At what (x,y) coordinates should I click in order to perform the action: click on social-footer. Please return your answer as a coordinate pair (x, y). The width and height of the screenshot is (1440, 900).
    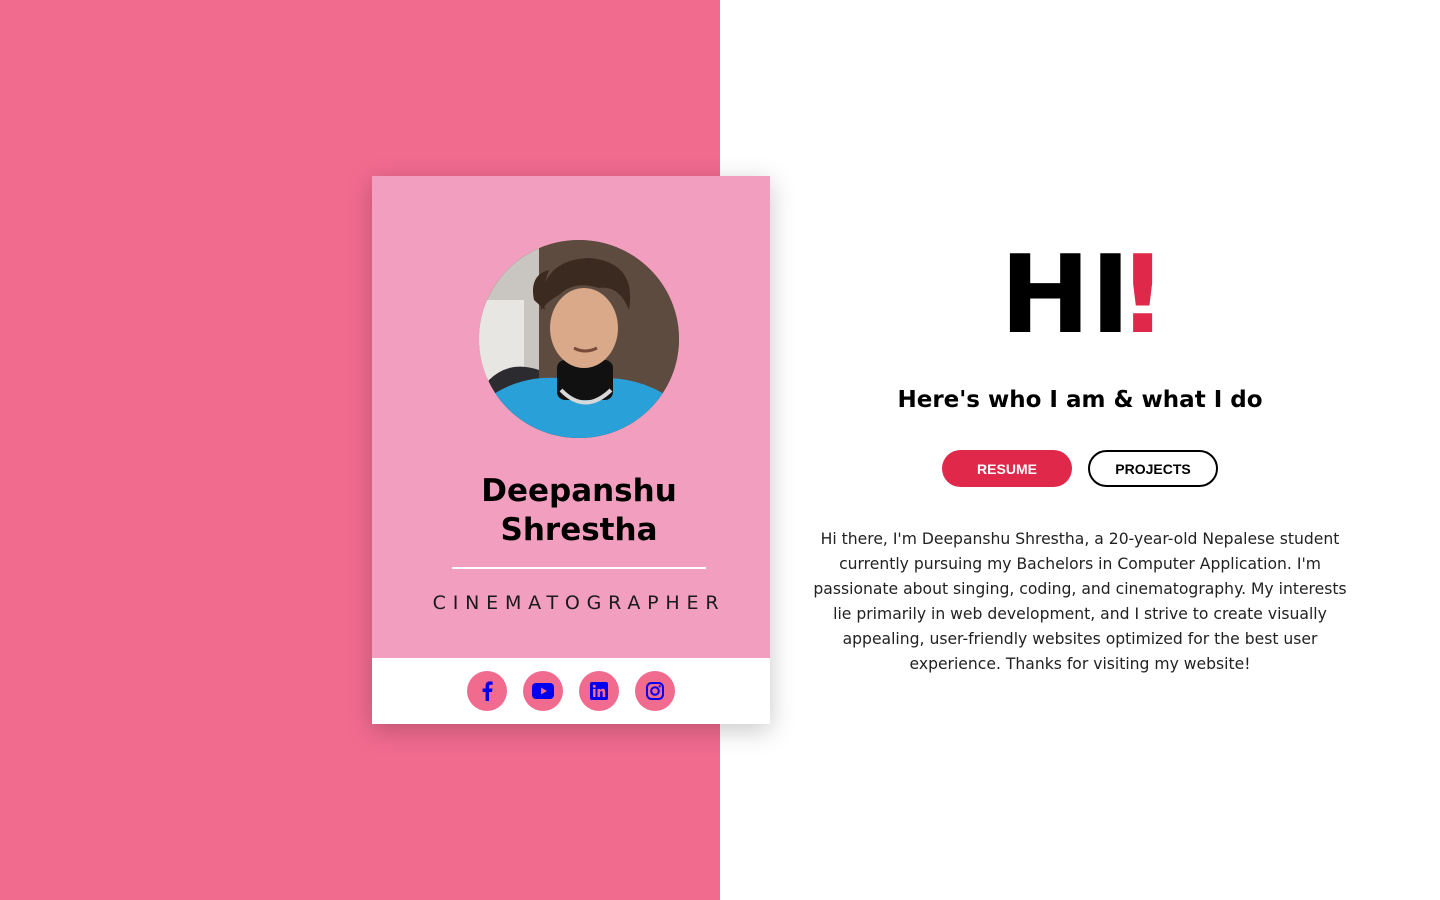
    Looking at the image, I should click on (571, 691).